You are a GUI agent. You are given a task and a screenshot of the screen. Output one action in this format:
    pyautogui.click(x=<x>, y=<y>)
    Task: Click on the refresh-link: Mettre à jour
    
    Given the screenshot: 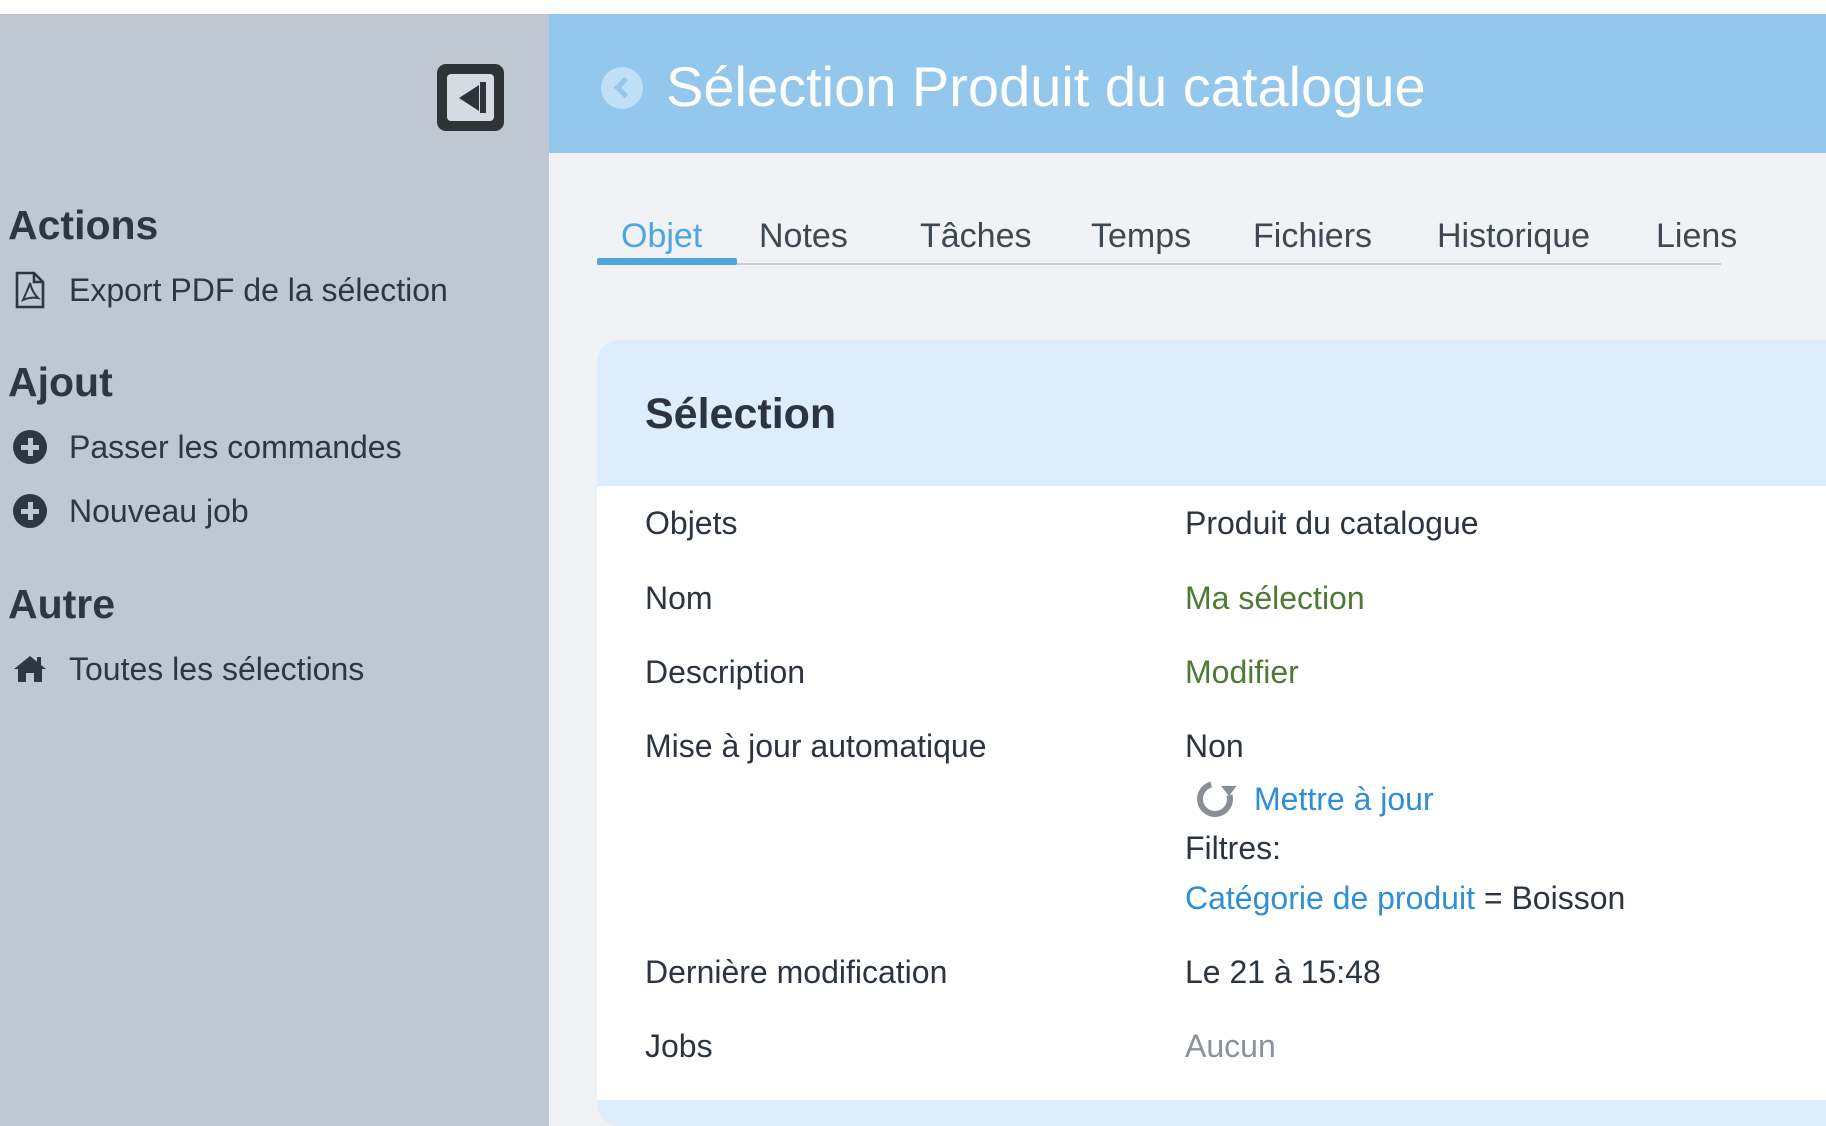 What is the action you would take?
    pyautogui.click(x=1344, y=799)
    